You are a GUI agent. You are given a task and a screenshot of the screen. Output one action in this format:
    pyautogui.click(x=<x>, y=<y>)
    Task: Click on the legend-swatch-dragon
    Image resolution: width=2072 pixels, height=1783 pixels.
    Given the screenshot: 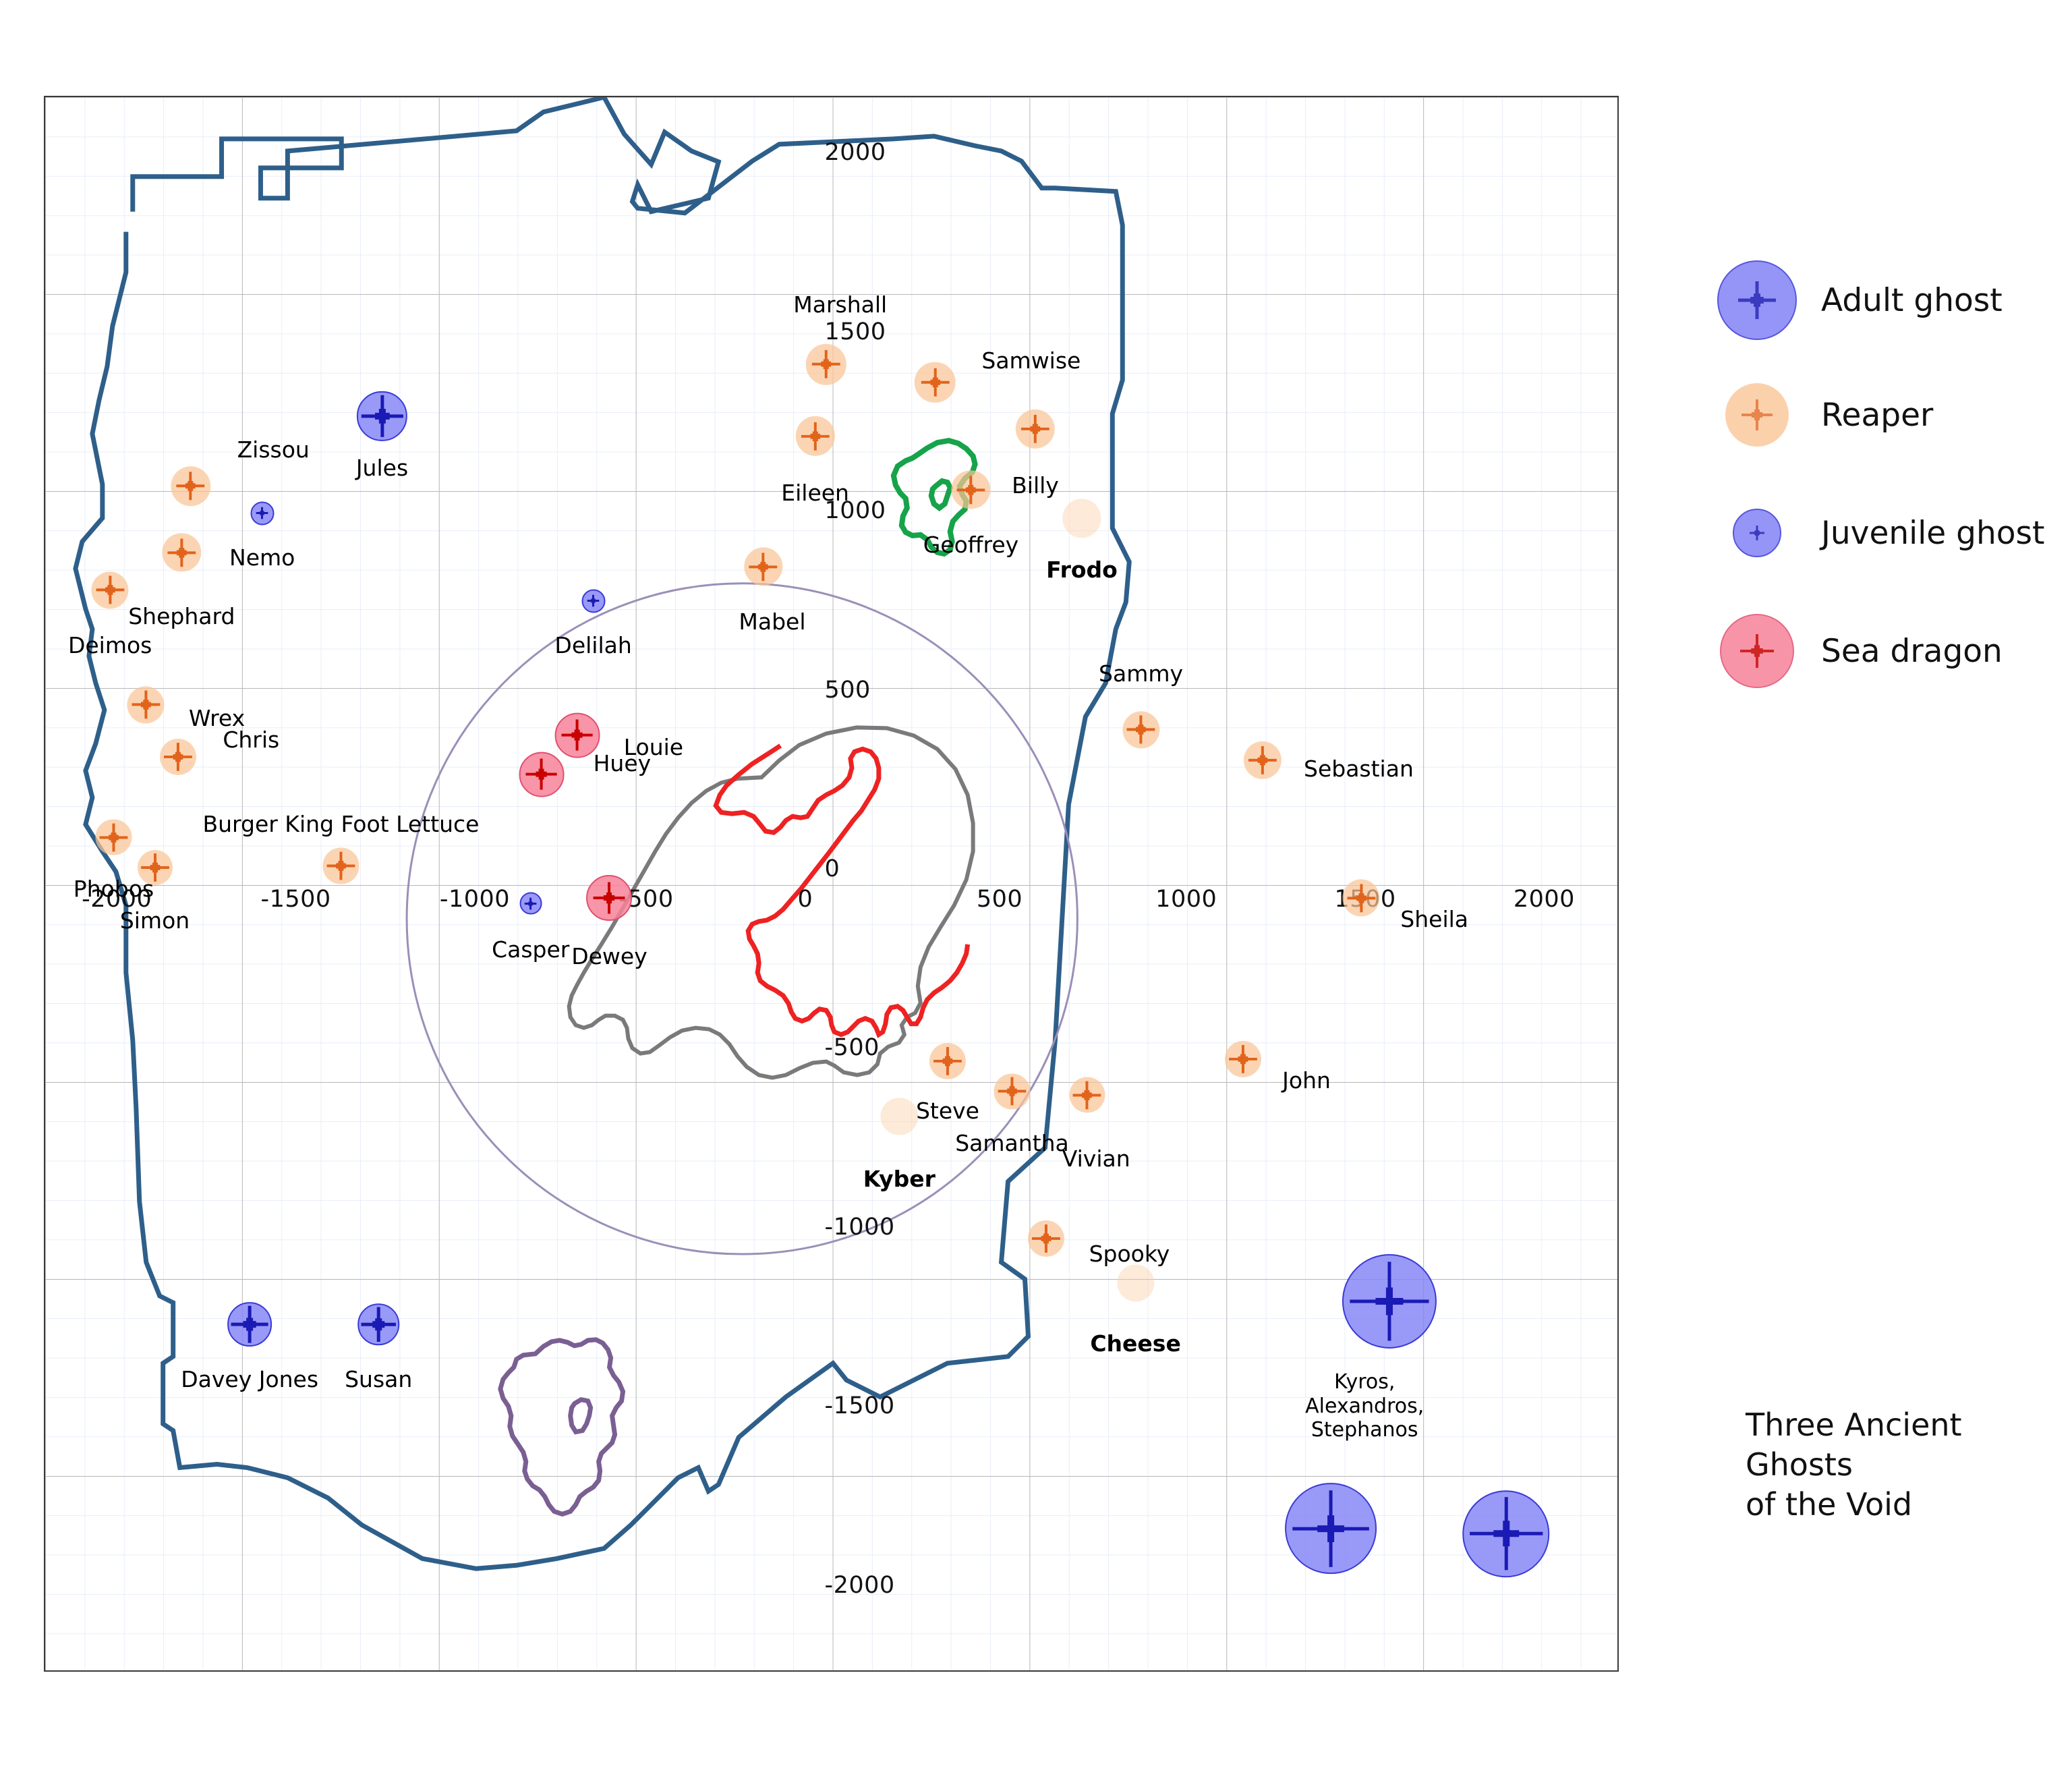 What is the action you would take?
    pyautogui.click(x=1757, y=651)
    